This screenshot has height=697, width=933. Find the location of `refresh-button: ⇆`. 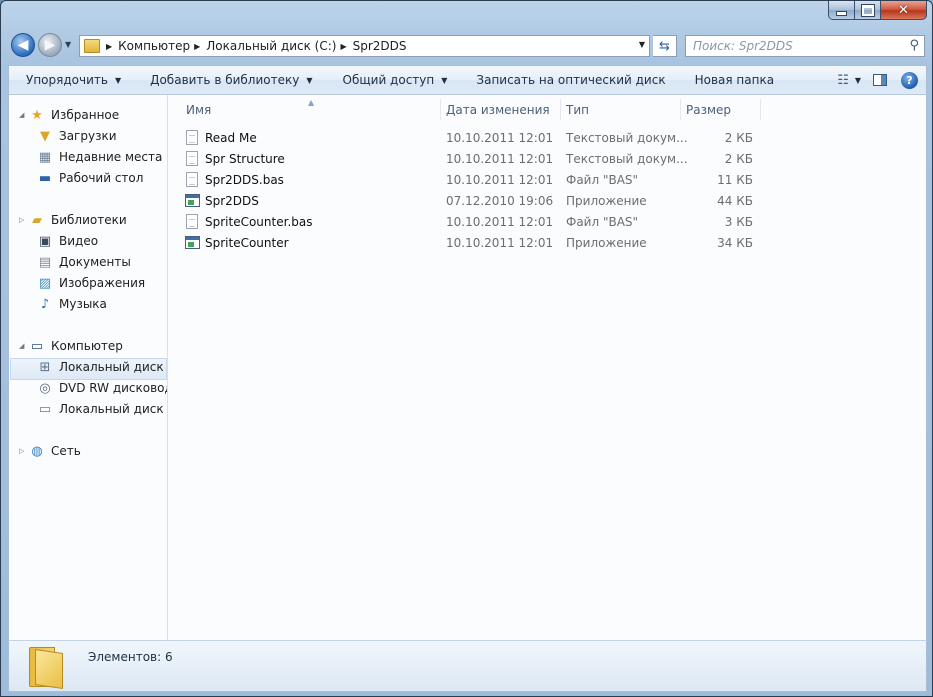

refresh-button: ⇆ is located at coordinates (665, 46).